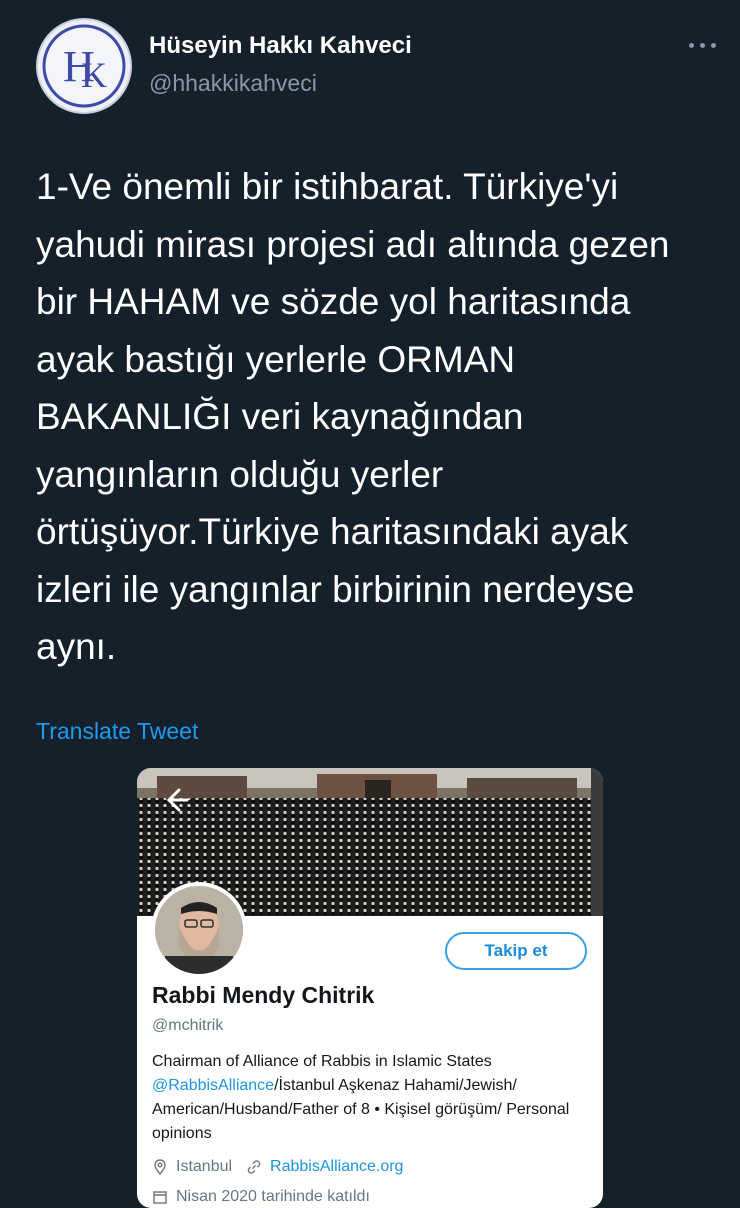 The width and height of the screenshot is (740, 1208). I want to click on author-avatar: H K, so click(84, 66).